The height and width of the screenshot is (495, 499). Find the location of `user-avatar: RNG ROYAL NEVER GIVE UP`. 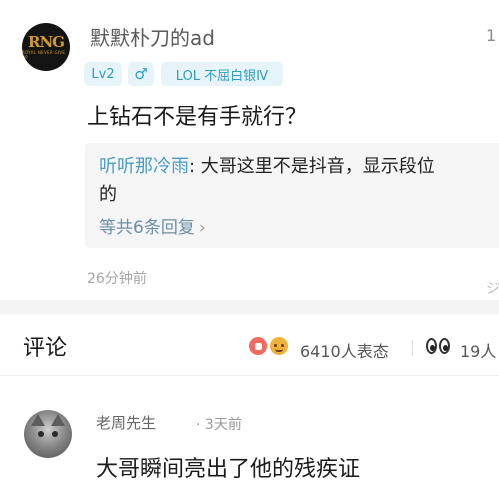

user-avatar: RNG ROYAL NEVER GIVE UP is located at coordinates (46, 47).